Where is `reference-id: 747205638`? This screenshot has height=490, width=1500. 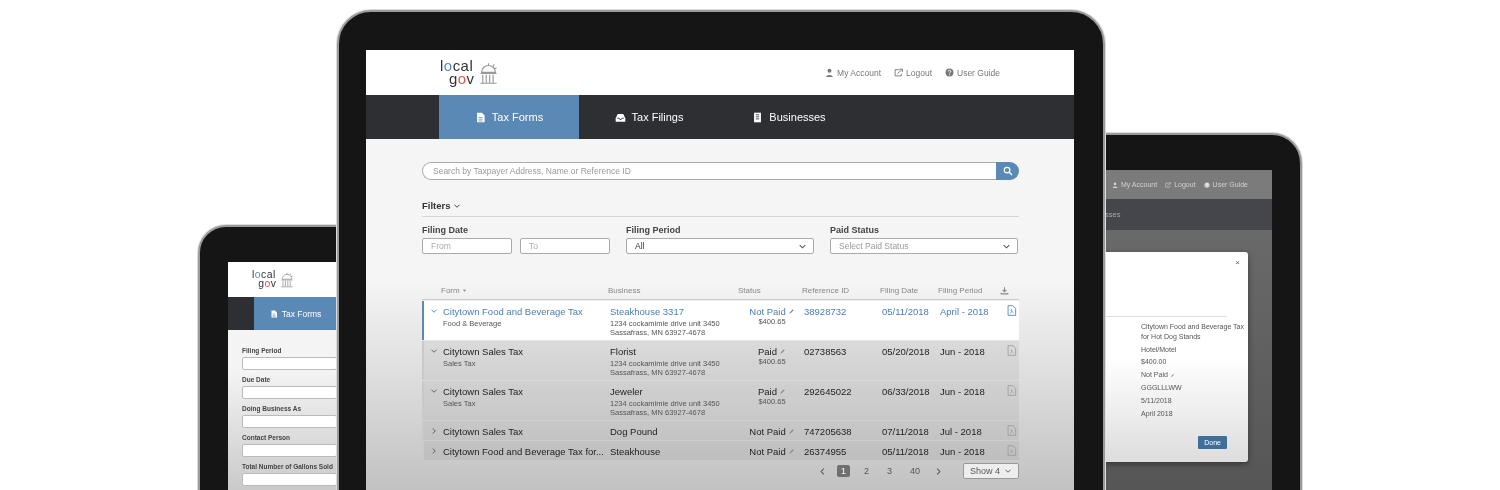 reference-id: 747205638 is located at coordinates (828, 431).